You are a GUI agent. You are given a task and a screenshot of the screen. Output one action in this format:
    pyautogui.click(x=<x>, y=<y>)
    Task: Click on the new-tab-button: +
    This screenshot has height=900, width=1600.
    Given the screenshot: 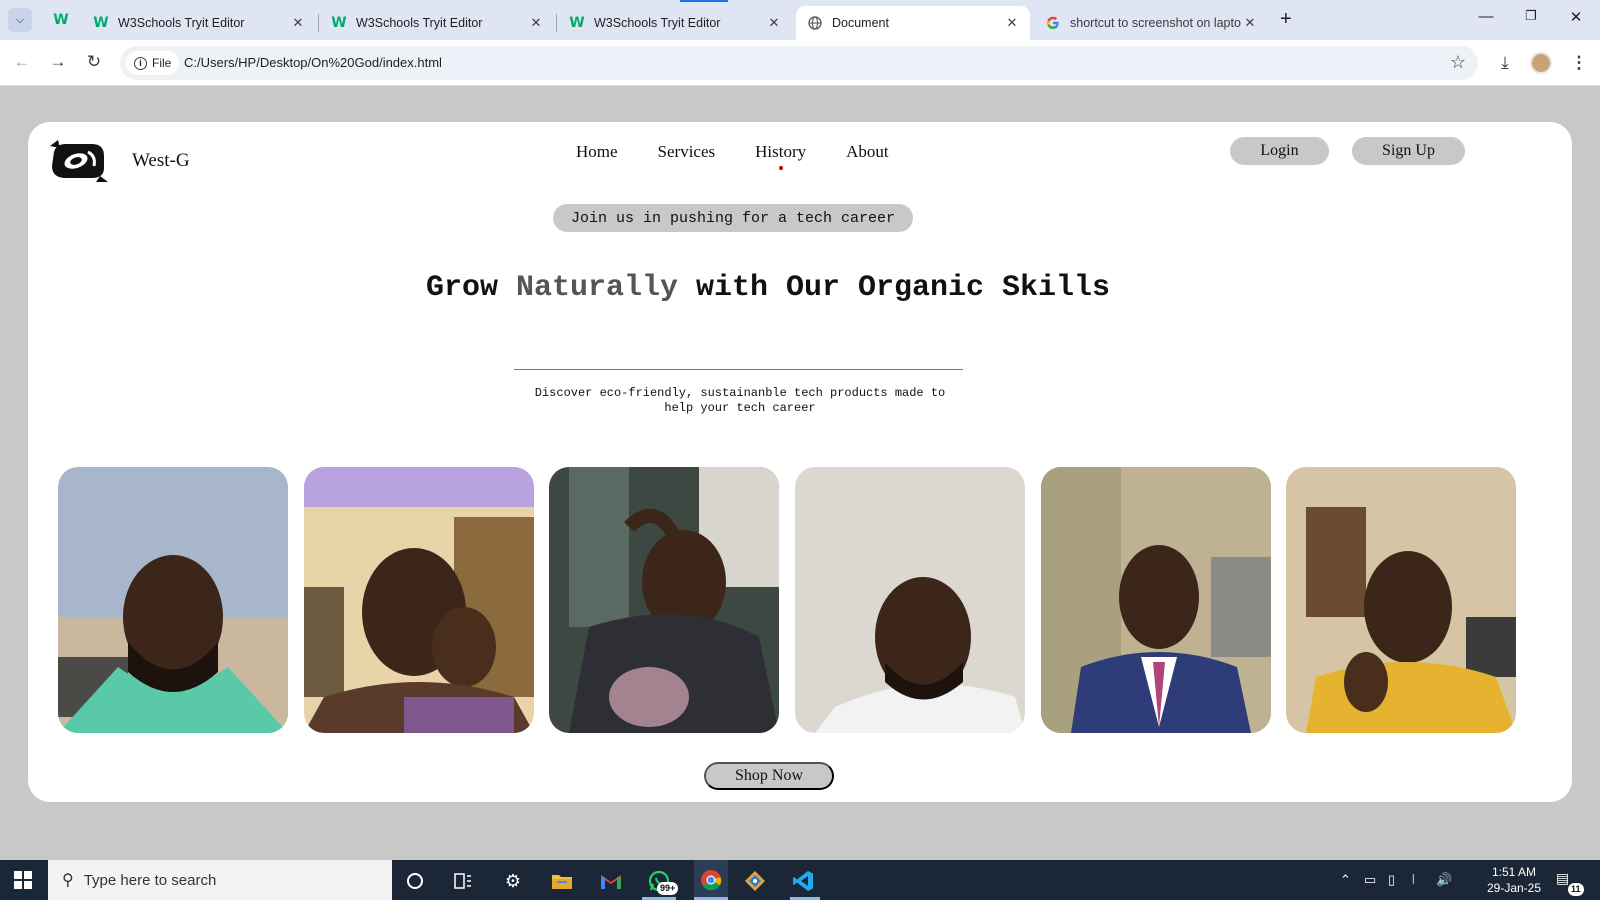 What is the action you would take?
    pyautogui.click(x=1286, y=19)
    